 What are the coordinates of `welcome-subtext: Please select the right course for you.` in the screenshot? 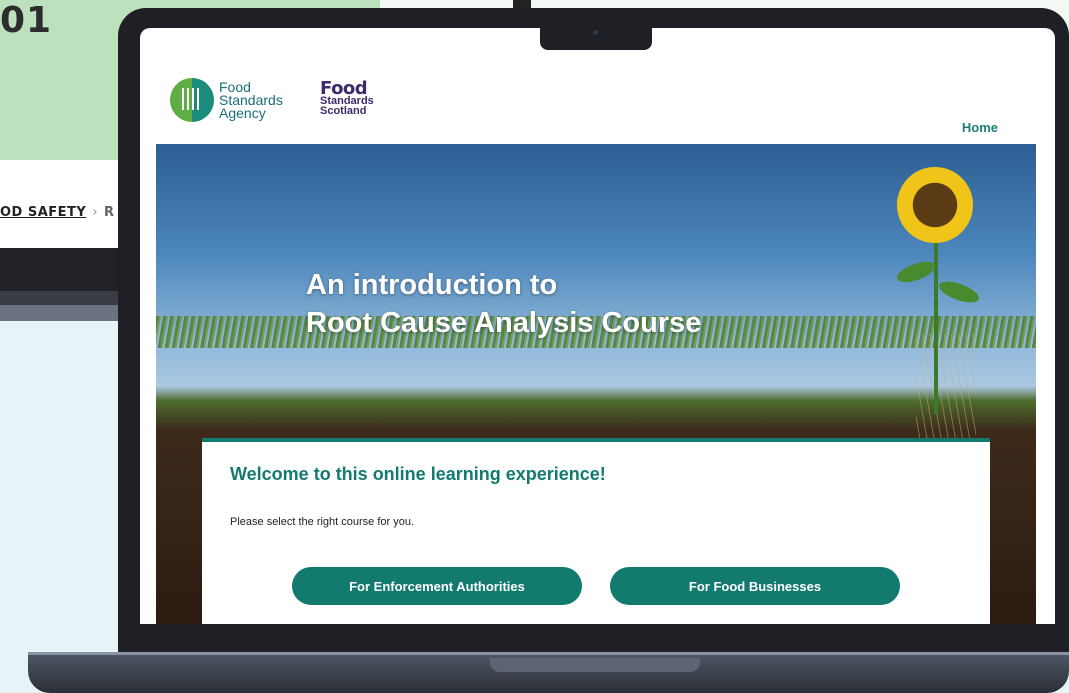 It's located at (322, 522).